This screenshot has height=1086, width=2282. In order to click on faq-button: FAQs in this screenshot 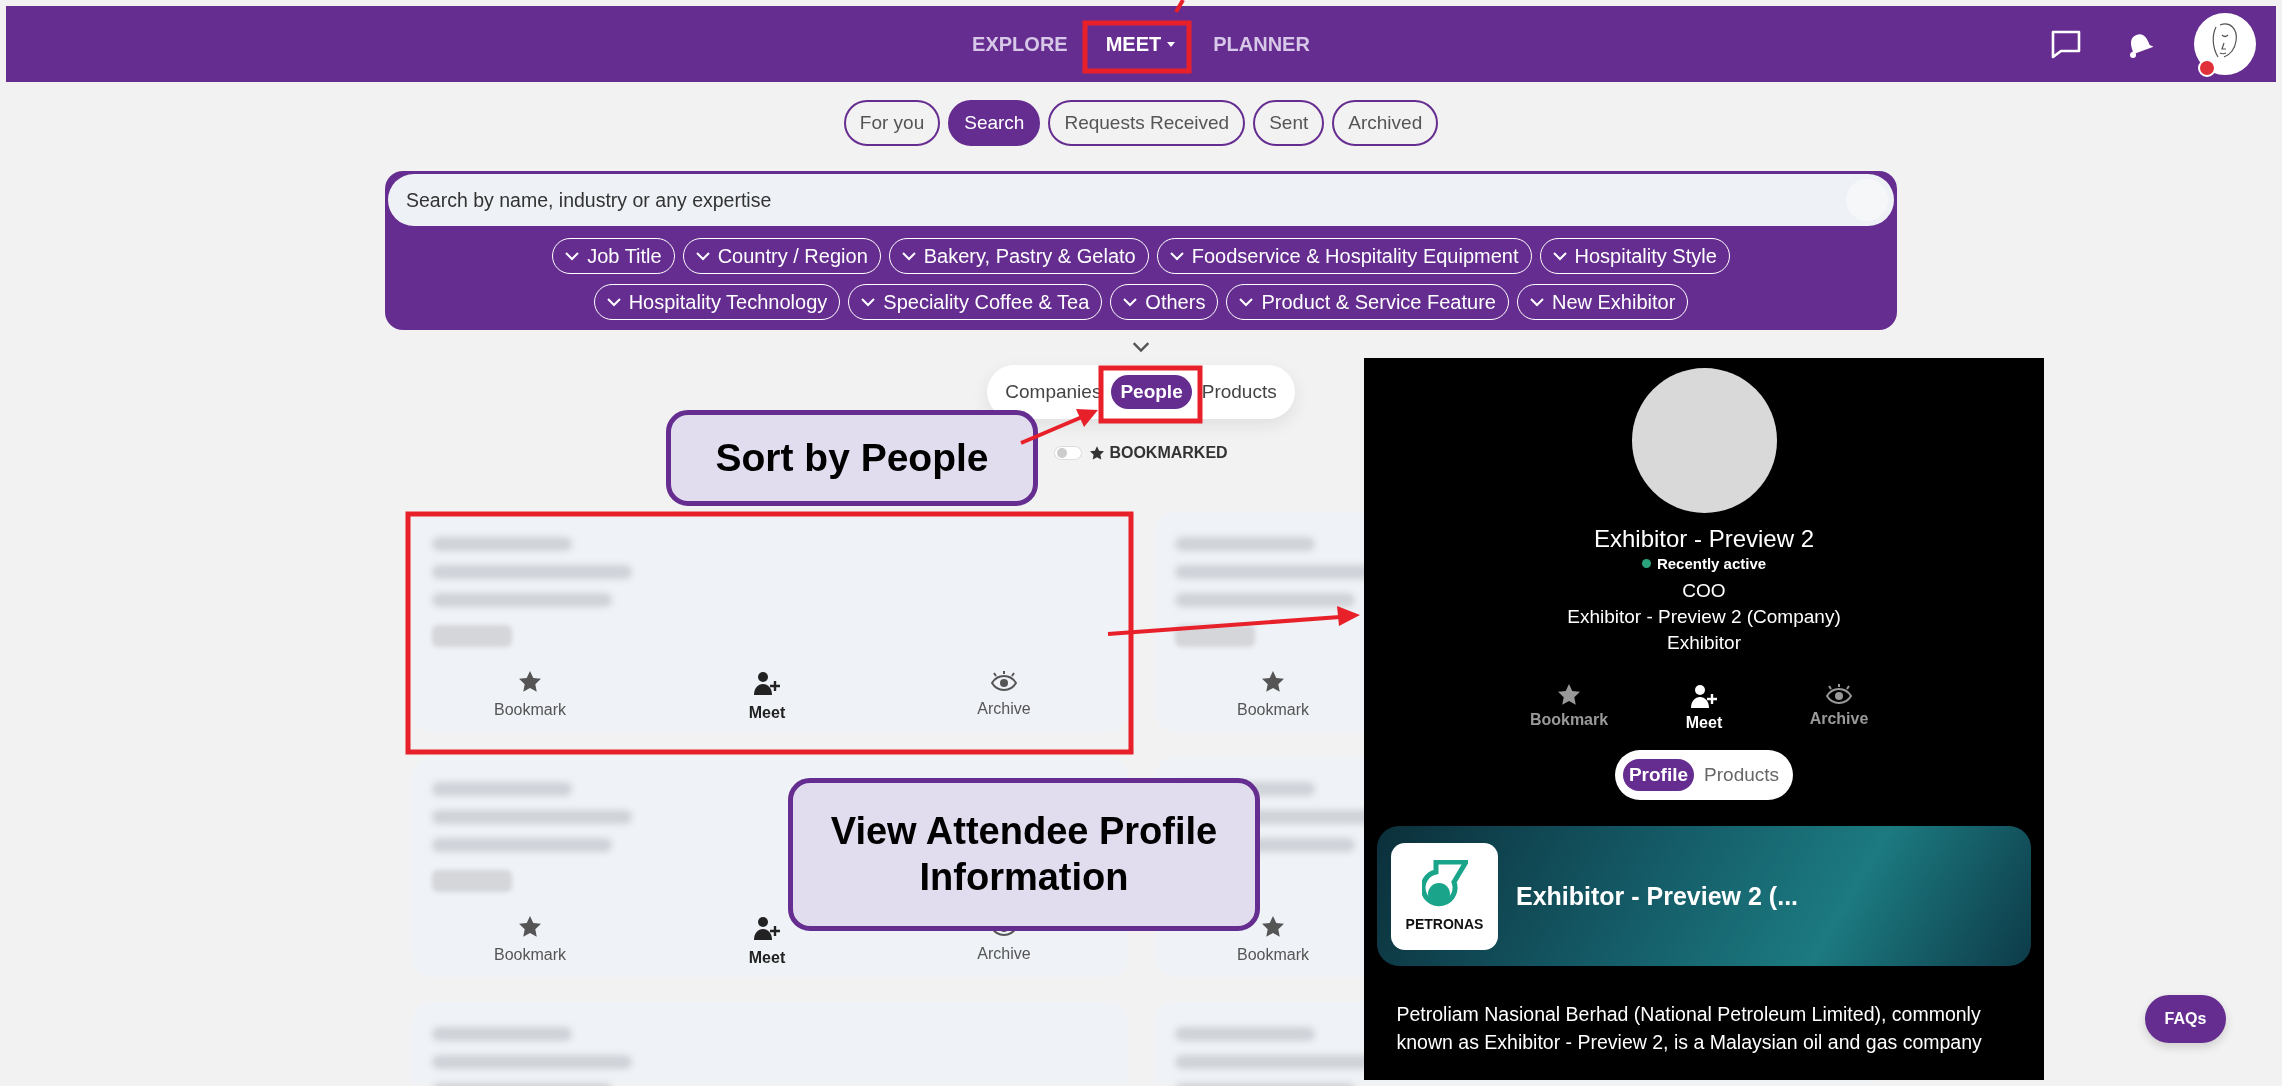, I will do `click(2185, 1019)`.